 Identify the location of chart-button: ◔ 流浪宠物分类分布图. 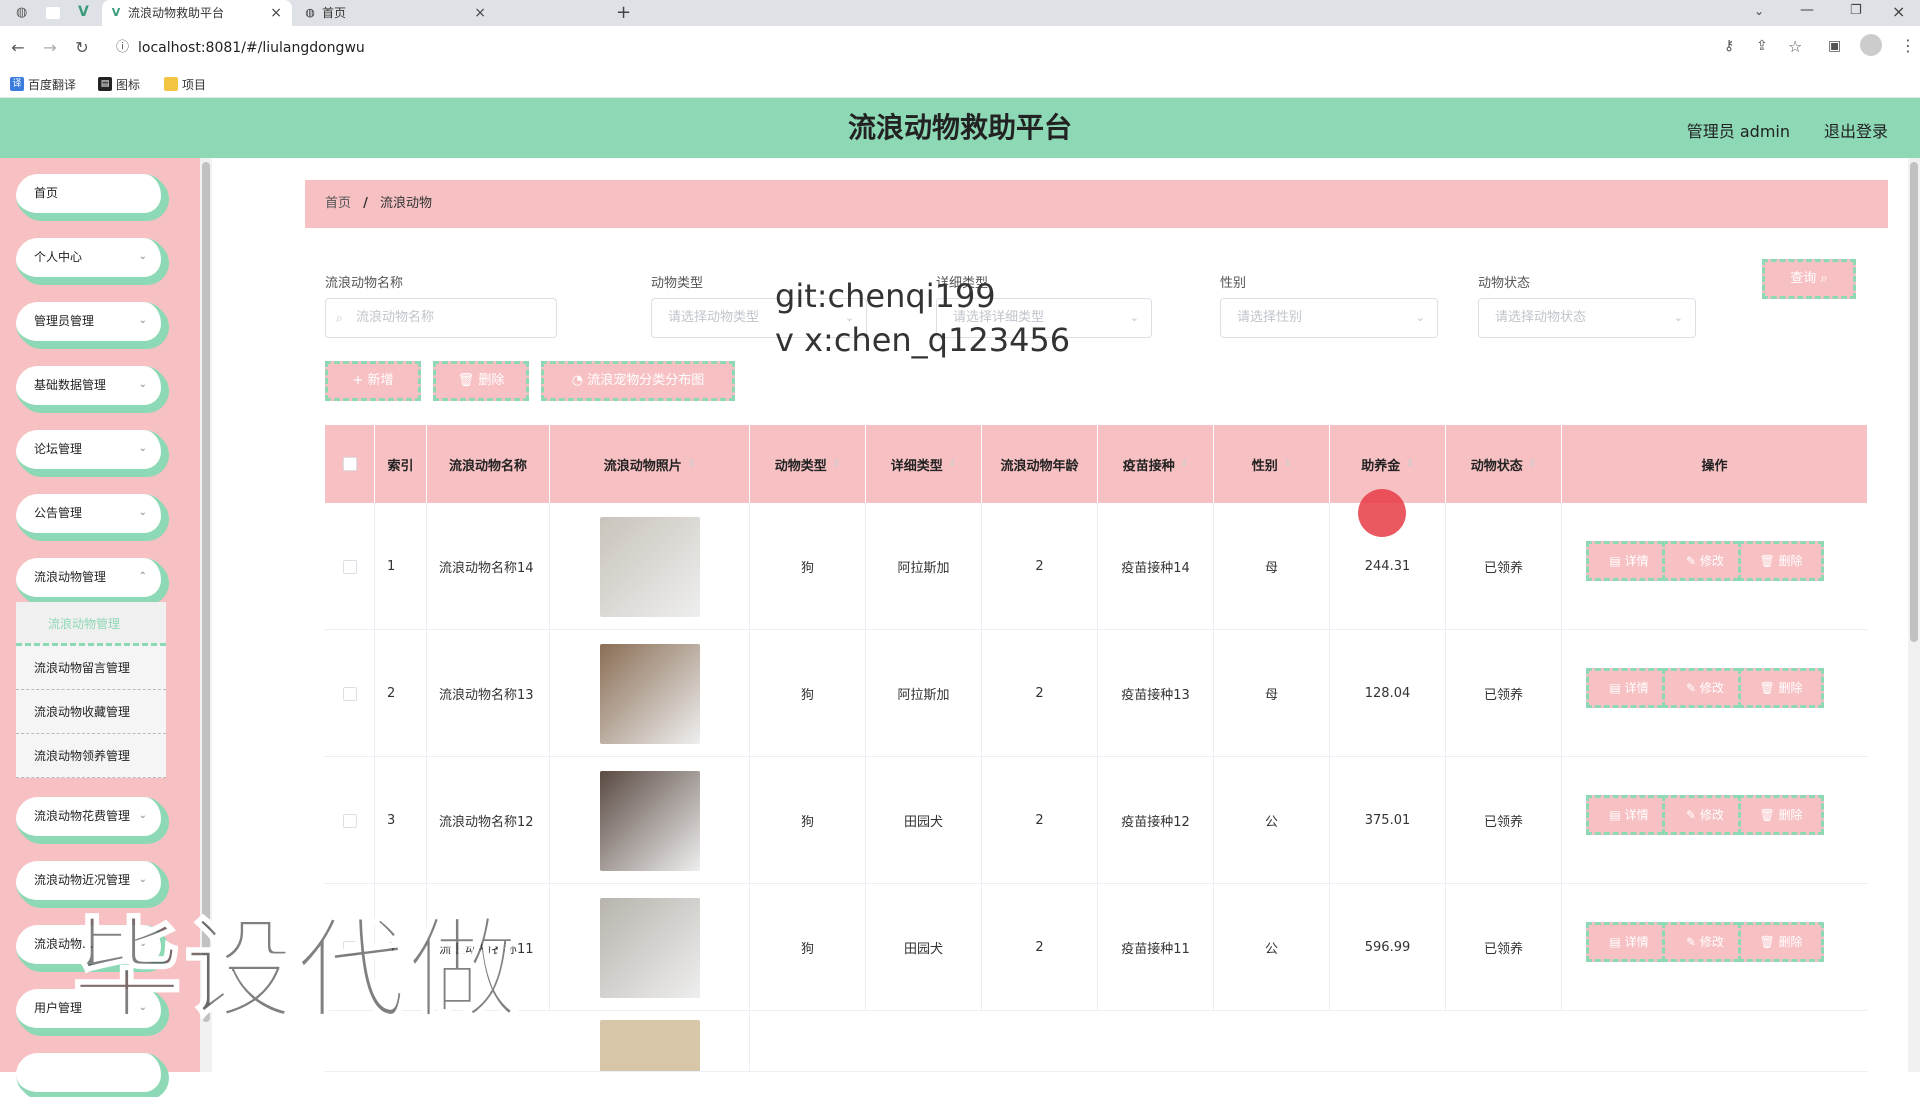
(638, 381).